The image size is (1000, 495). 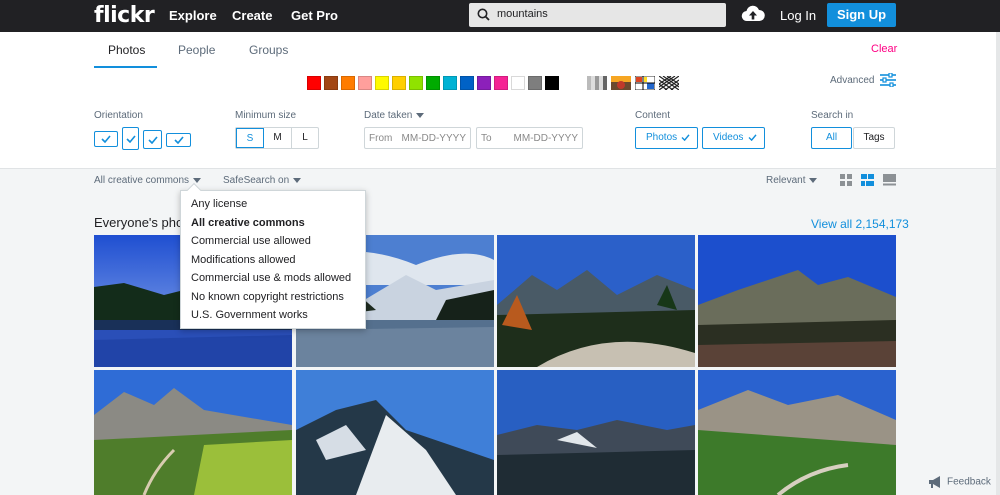 What do you see at coordinates (545, 138) in the screenshot?
I see `date-to-placeholder: MM-DD-YYYY` at bounding box center [545, 138].